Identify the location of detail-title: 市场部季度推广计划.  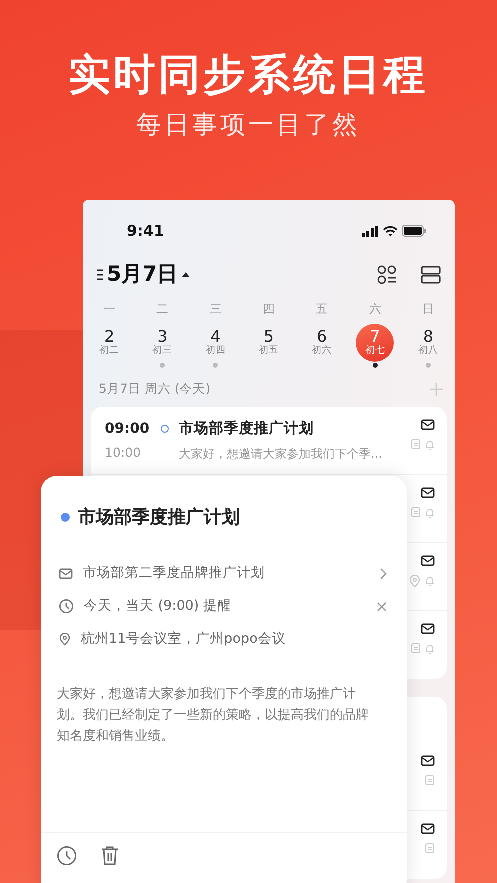
(159, 518).